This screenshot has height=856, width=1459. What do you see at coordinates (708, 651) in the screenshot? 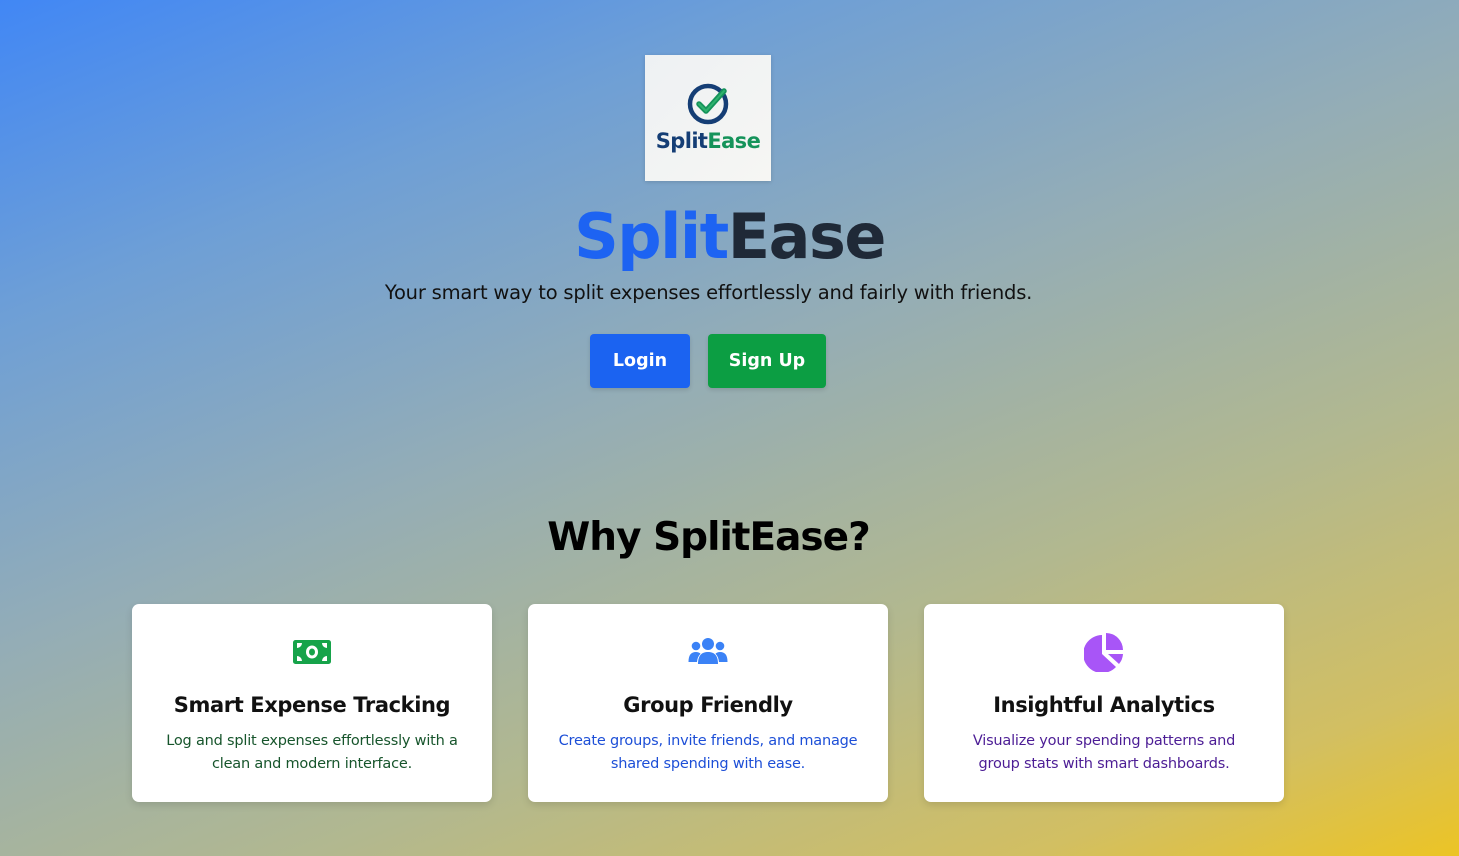
I see `users-group-icon` at bounding box center [708, 651].